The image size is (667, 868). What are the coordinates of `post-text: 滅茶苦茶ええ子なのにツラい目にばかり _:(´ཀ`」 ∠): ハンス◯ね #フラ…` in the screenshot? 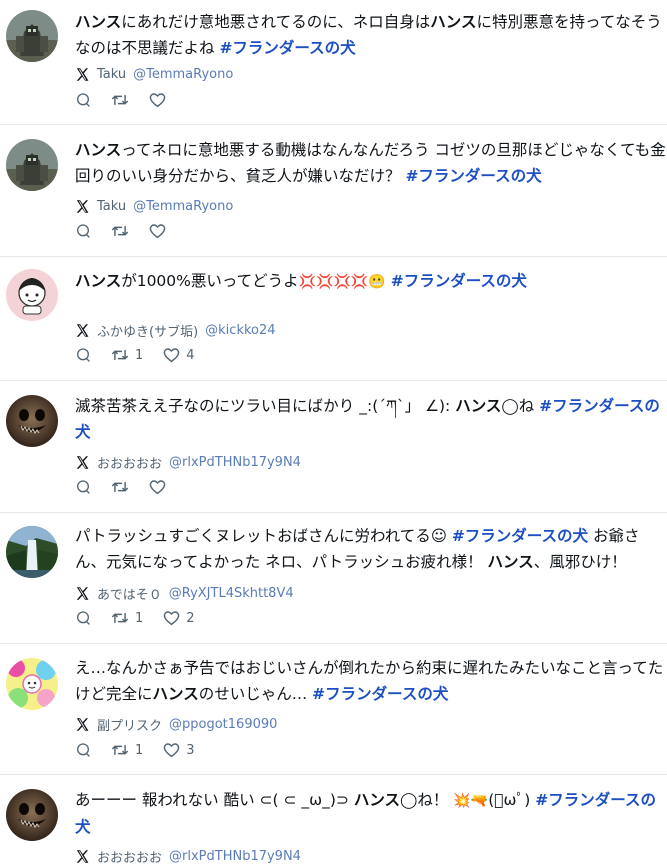 It's located at (371, 419).